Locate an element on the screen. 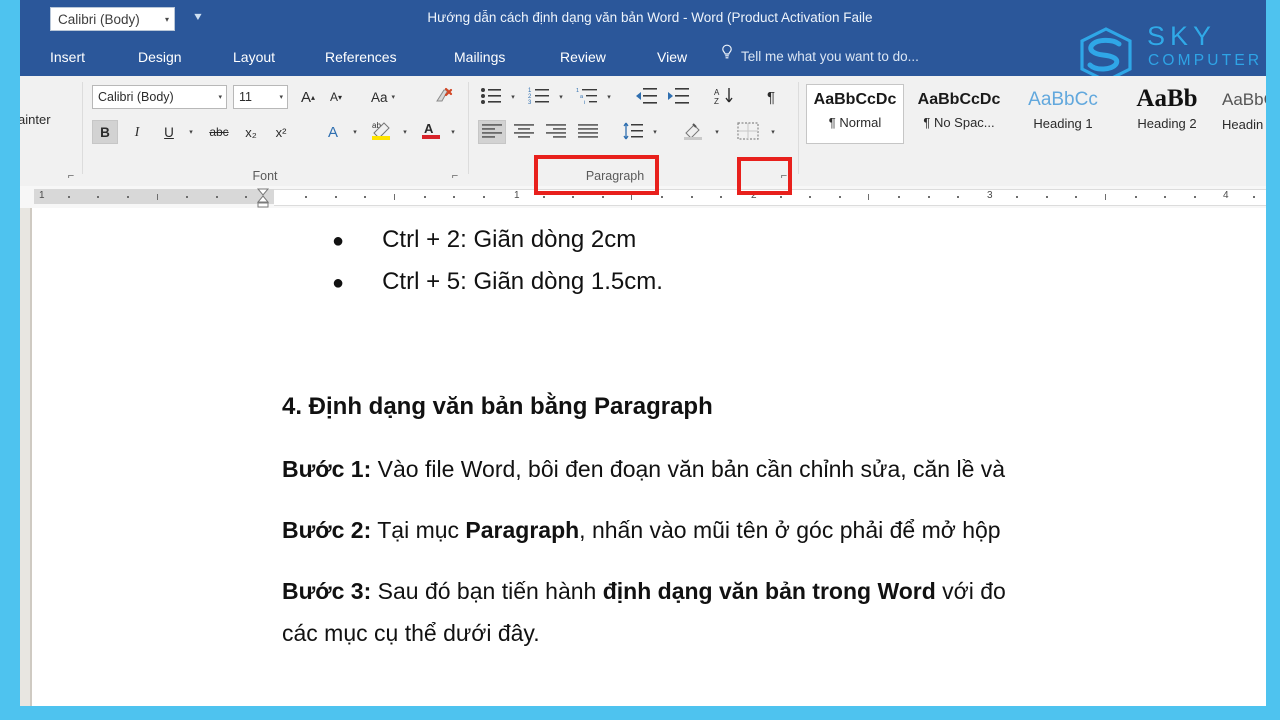 Image resolution: width=1280 pixels, height=720 pixels. sort-icon: A Z is located at coordinates (726, 97).